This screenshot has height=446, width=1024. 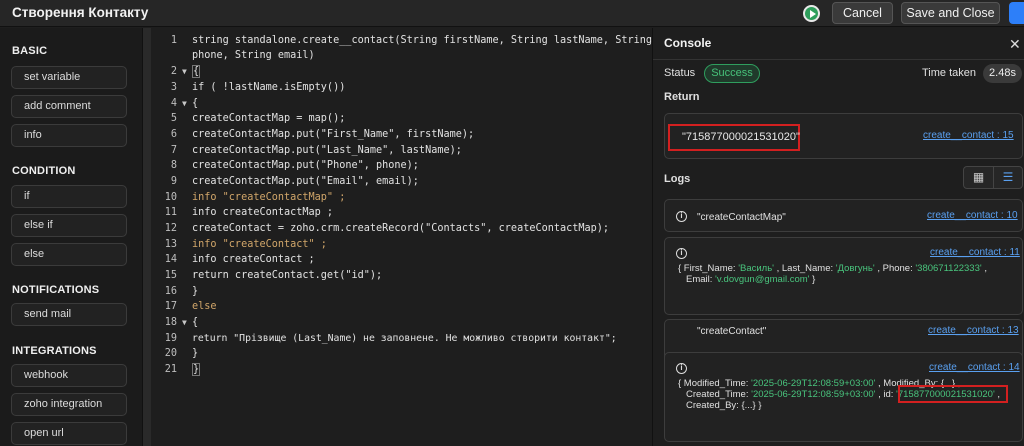 What do you see at coordinates (741, 217) in the screenshot?
I see `log-message: "createContactMap"` at bounding box center [741, 217].